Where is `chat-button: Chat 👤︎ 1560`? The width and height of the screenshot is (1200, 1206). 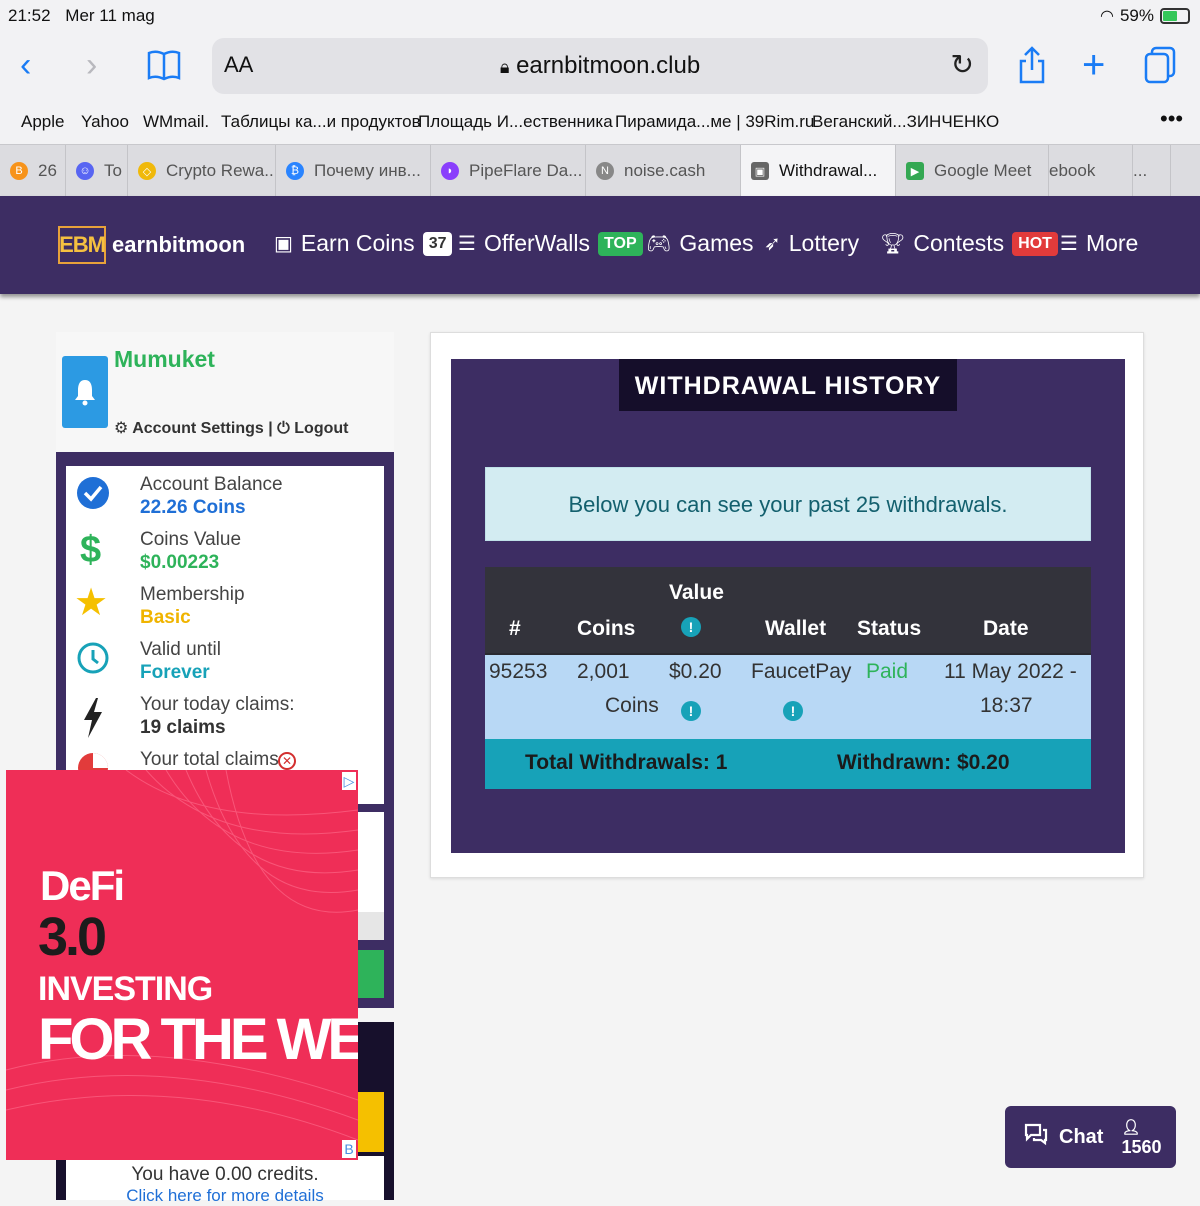
chat-button: Chat 👤︎ 1560 is located at coordinates (1090, 1137).